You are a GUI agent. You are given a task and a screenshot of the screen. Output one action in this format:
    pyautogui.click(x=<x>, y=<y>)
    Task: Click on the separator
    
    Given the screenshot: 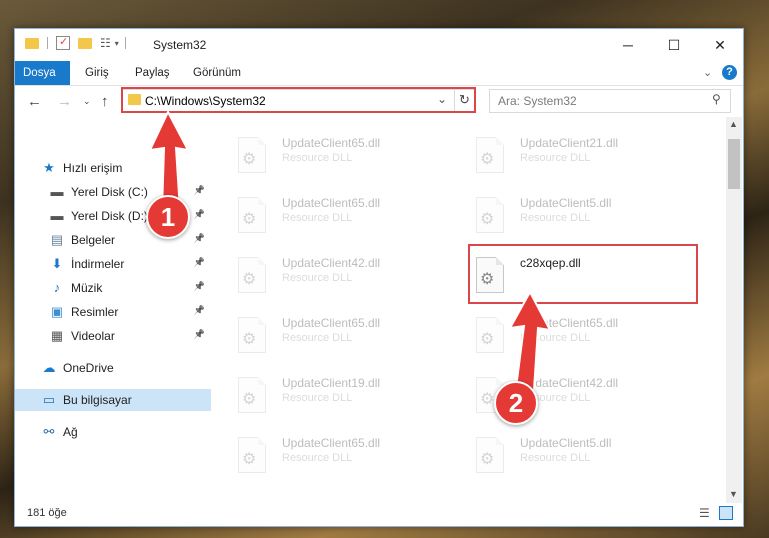 What is the action you would take?
    pyautogui.click(x=125, y=43)
    